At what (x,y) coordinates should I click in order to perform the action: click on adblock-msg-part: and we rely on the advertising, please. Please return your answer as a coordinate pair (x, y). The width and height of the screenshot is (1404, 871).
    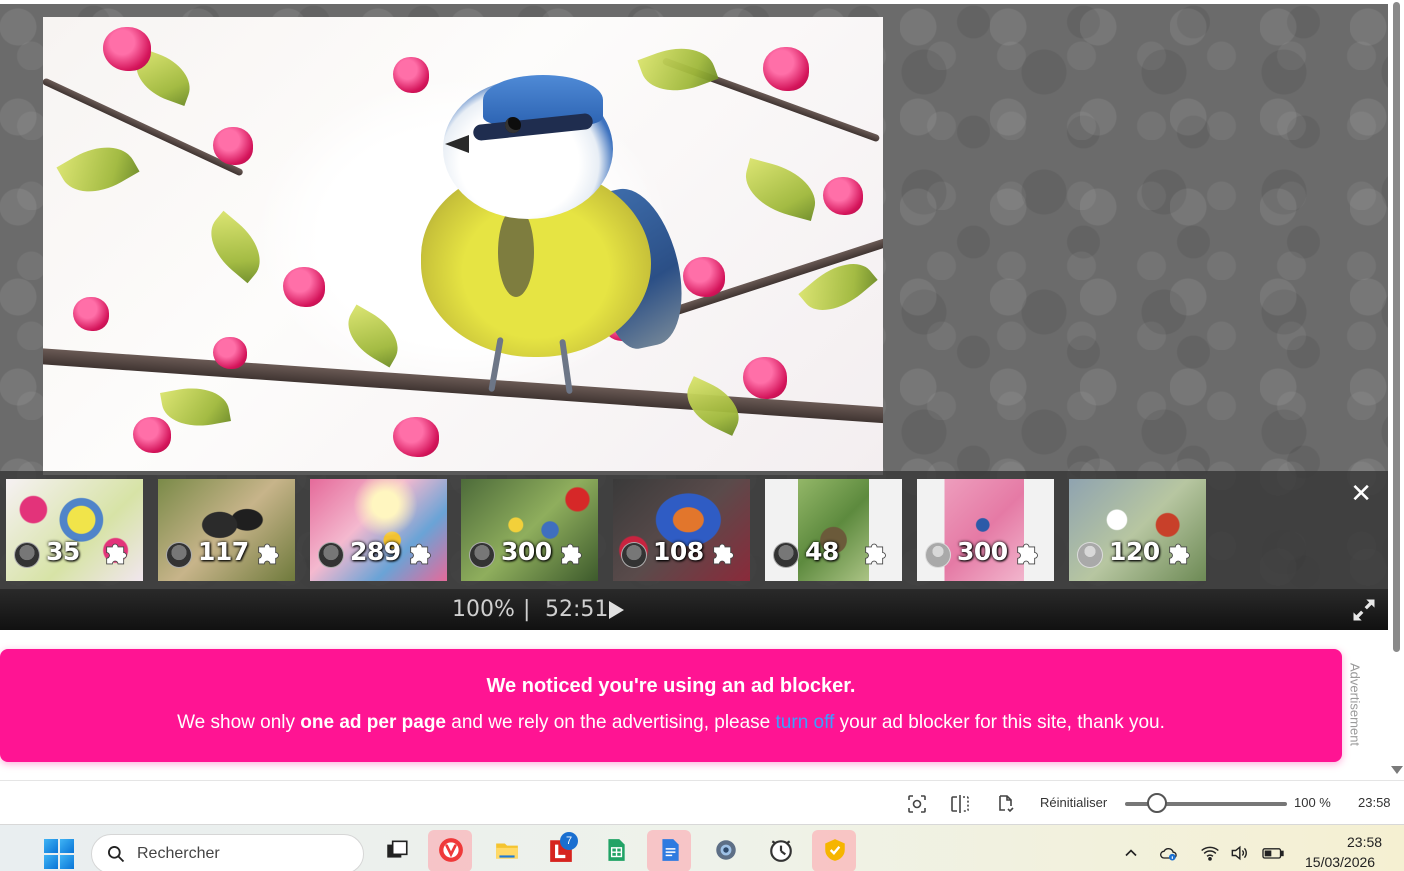
    Looking at the image, I should click on (611, 722).